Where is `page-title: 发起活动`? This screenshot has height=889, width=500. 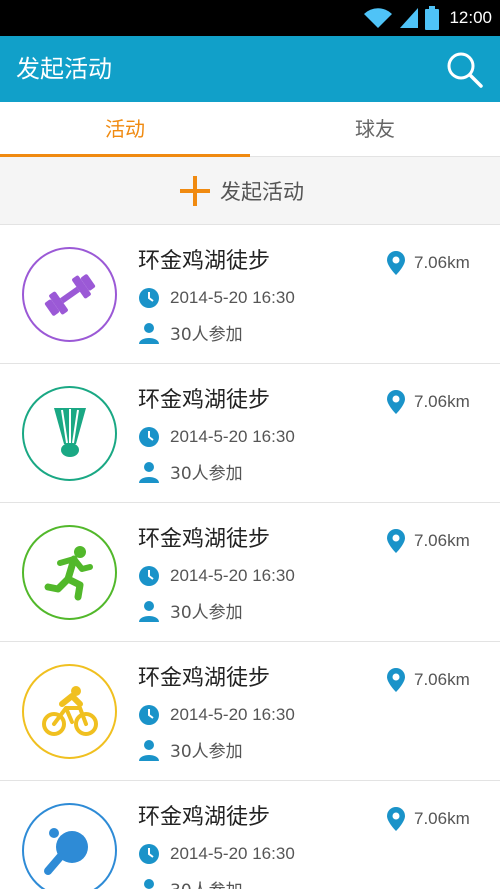 page-title: 发起活动 is located at coordinates (64, 69).